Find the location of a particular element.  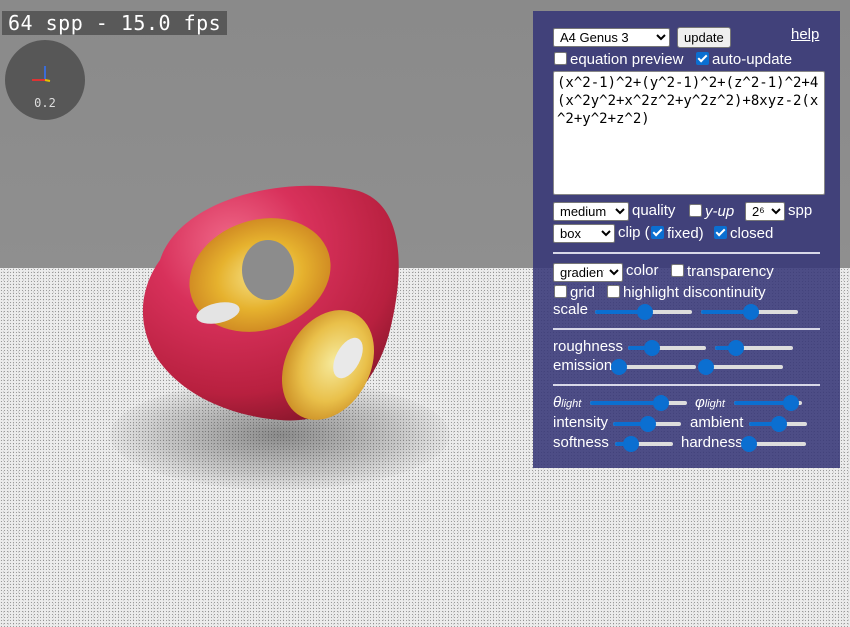

theta-light-label: θlight is located at coordinates (567, 402).